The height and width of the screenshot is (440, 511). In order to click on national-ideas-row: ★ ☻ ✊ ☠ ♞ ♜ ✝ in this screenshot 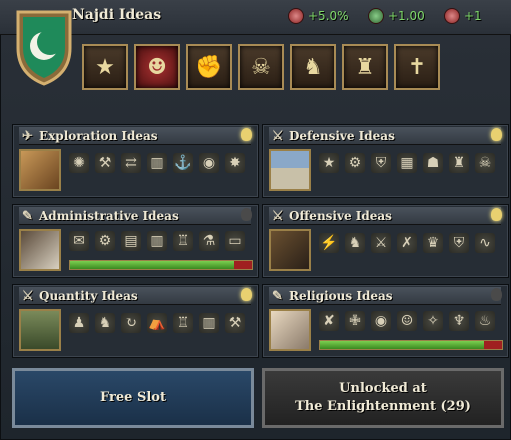, I will do `click(271, 68)`.